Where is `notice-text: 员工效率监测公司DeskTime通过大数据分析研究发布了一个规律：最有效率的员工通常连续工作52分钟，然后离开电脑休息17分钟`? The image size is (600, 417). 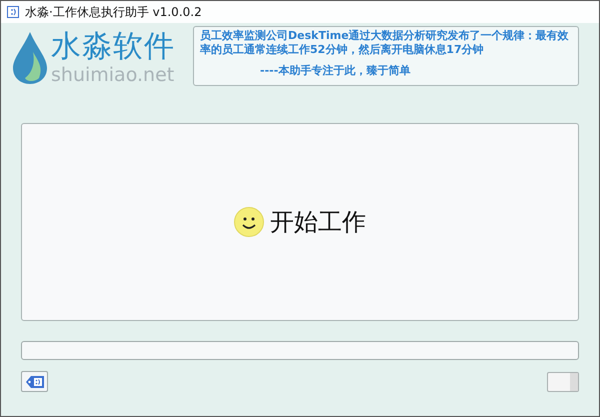
notice-text: 员工效率监测公司DeskTime通过大数据分析研究发布了一个规律：最有效率的员工通常连续工作52分钟，然后离开电脑休息17分钟 is located at coordinates (385, 43).